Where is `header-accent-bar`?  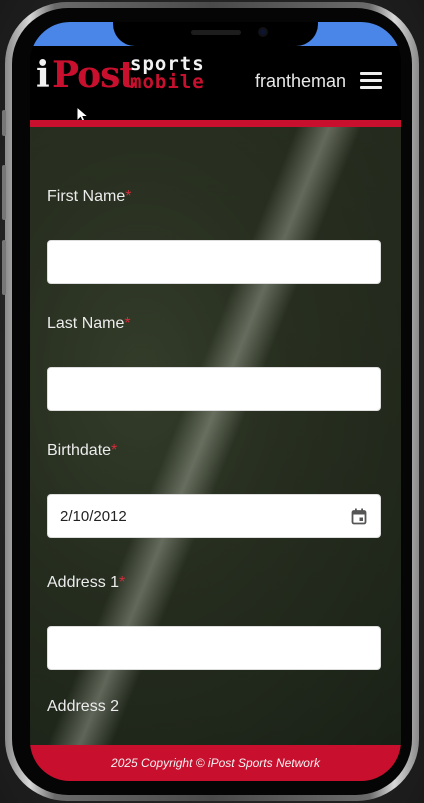 header-accent-bar is located at coordinates (215, 123).